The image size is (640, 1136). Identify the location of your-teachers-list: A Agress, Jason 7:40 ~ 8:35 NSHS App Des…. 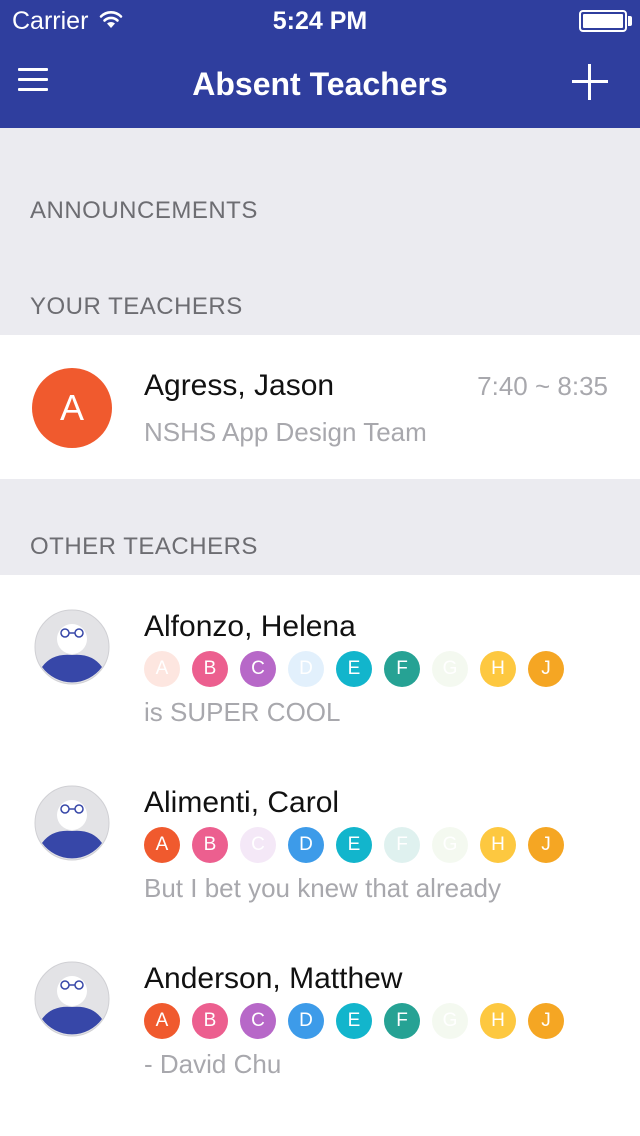
(320, 407).